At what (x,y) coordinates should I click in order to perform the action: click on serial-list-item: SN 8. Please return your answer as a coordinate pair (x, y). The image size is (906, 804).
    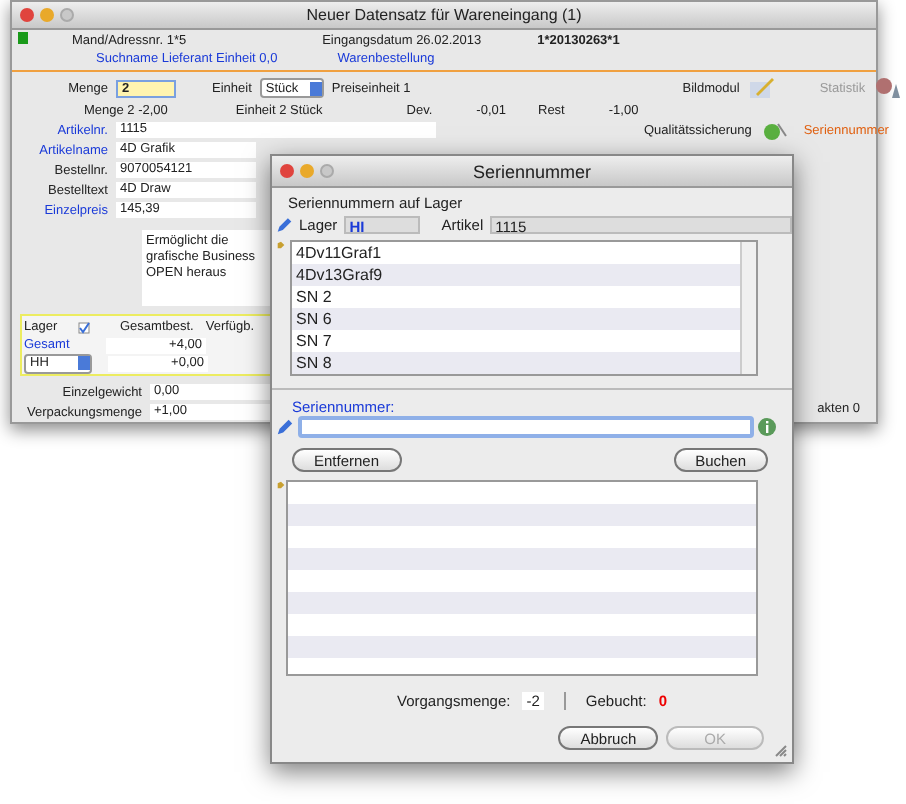
    Looking at the image, I should click on (516, 363).